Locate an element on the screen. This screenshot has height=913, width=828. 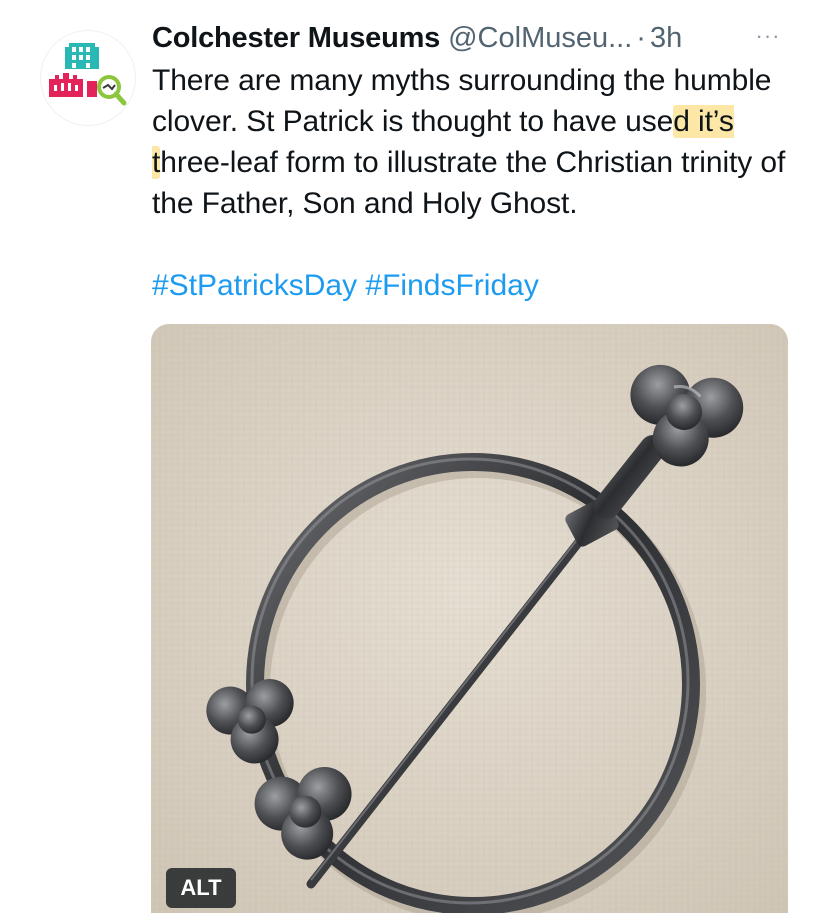
hashtag-stpatricksday: #StPatricksDay is located at coordinates (254, 285).